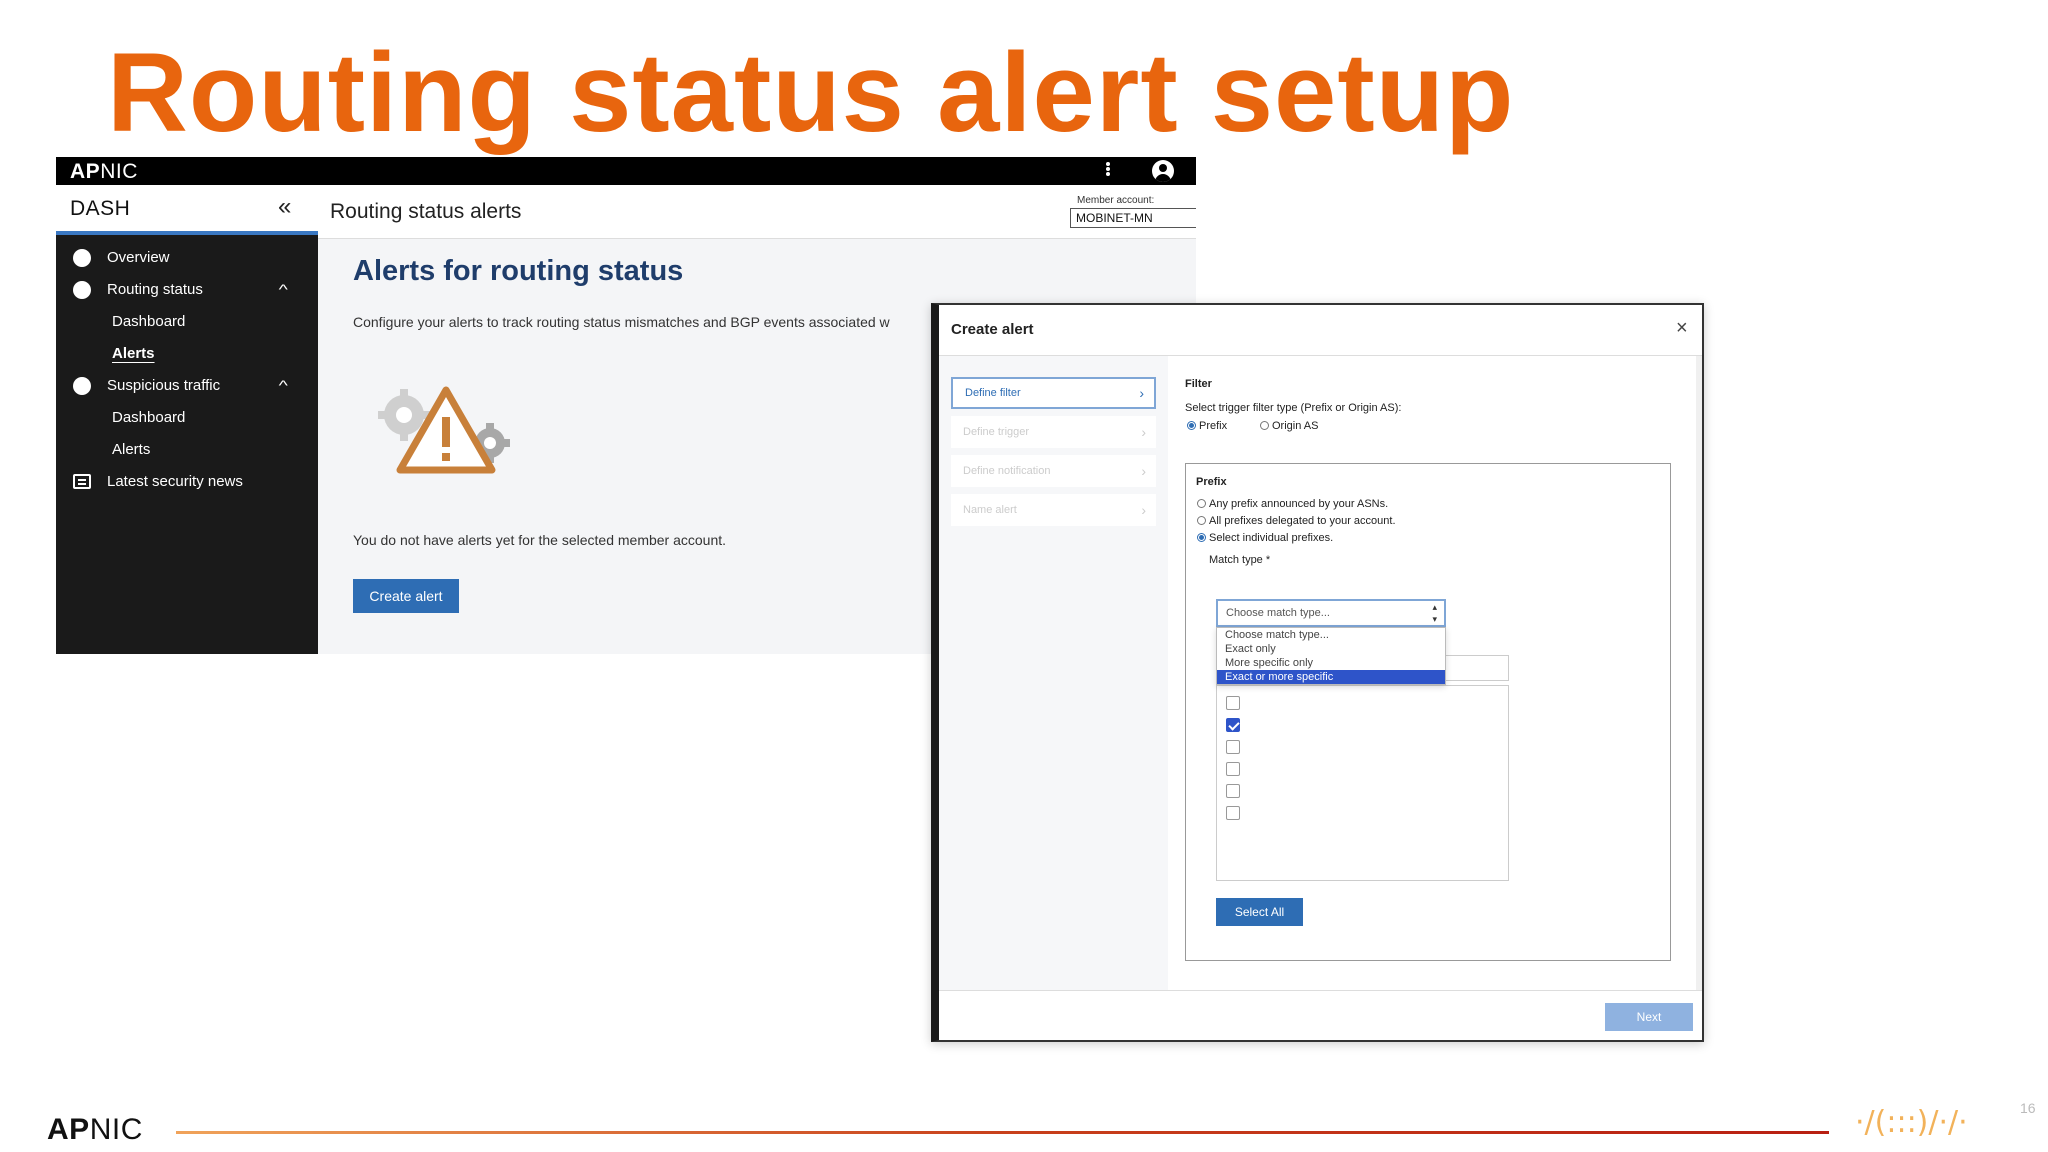 Image resolution: width=2048 pixels, height=1152 pixels. I want to click on sidebar-item-security-news: Latest security news, so click(175, 481).